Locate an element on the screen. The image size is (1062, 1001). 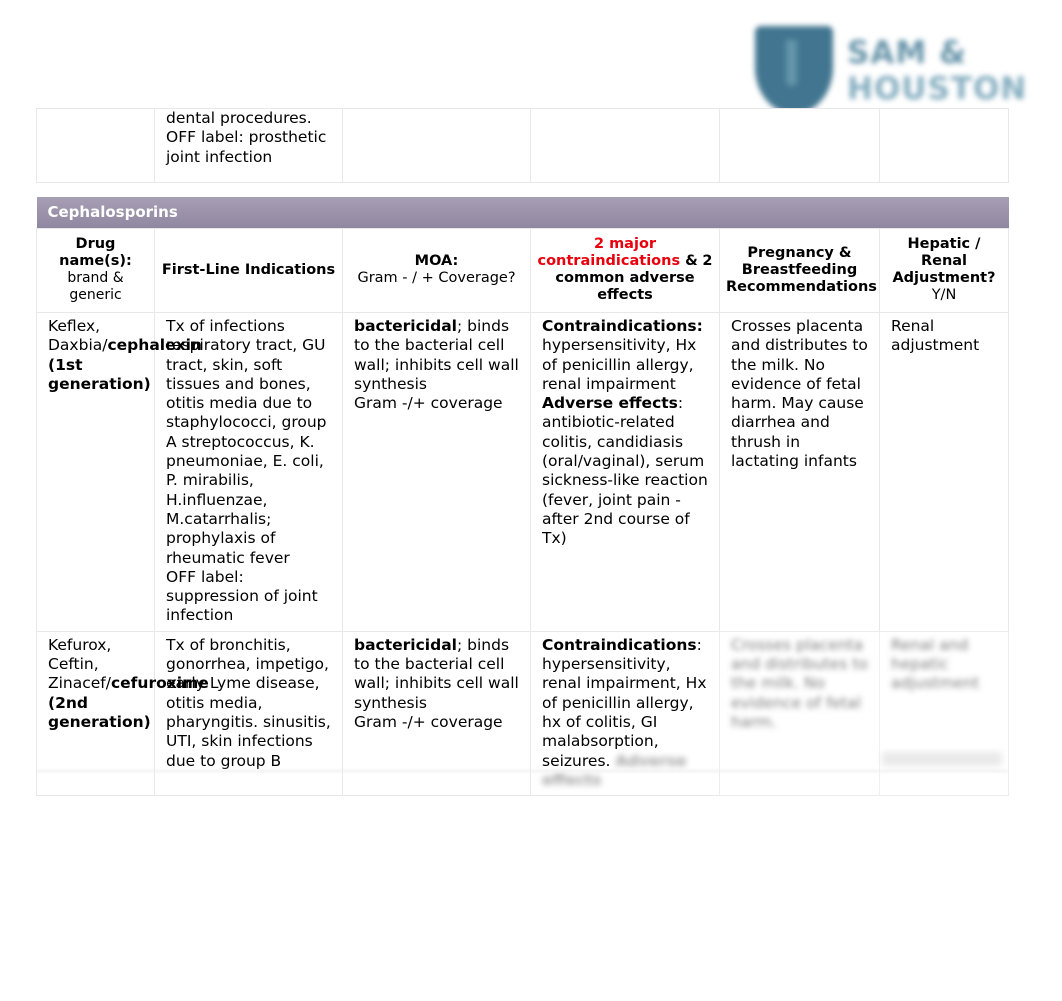
cell-moa-partial is located at coordinates (436, 145).